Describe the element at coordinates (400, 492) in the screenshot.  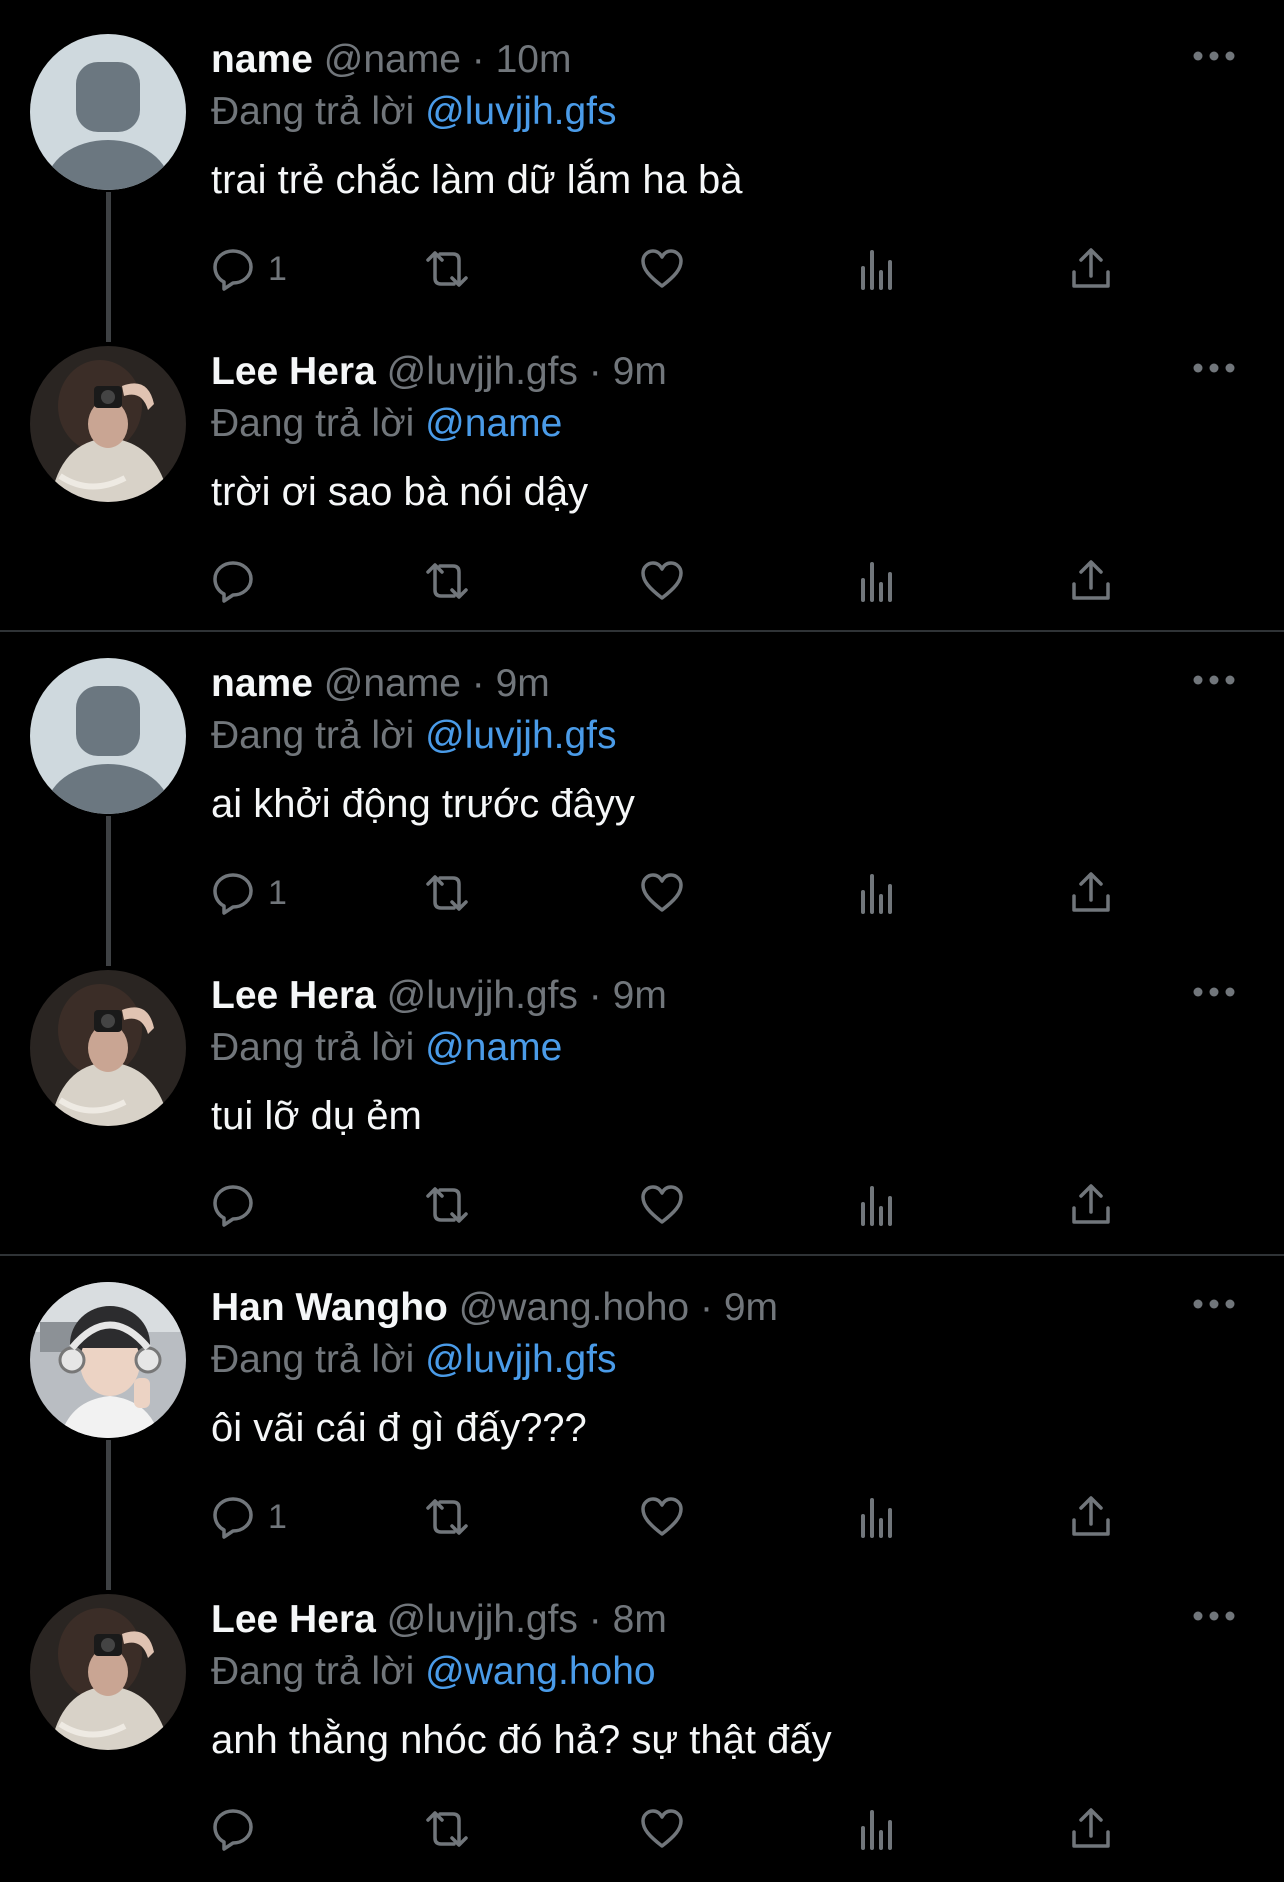
I see `tweet-text: trời ơi sao bà nói dậy` at that location.